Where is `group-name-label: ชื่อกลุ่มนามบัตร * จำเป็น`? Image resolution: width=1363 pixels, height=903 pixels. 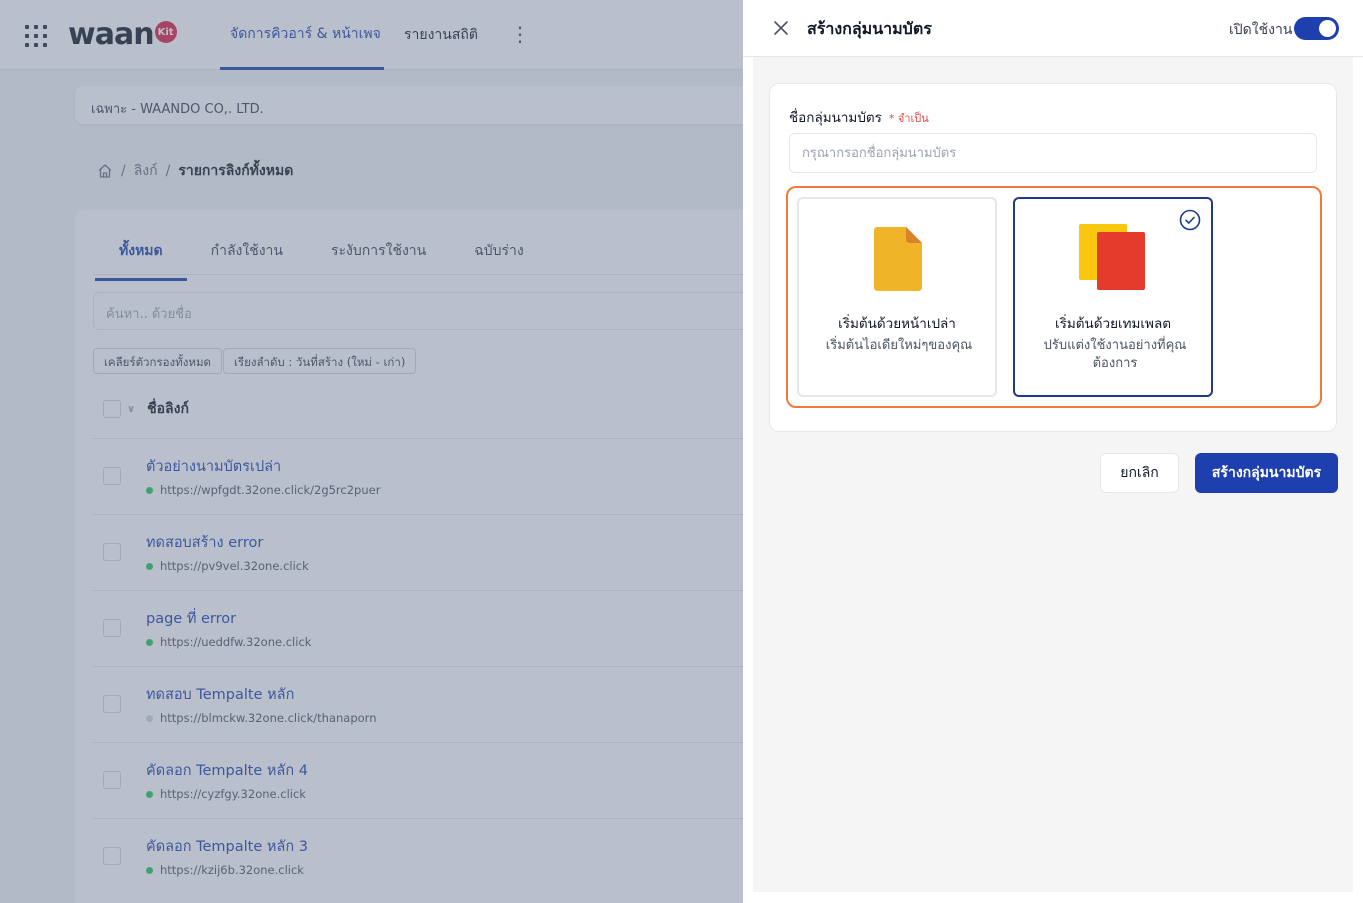
group-name-label: ชื่อกลุ่มนามบัตร * จำเป็น is located at coordinates (859, 117).